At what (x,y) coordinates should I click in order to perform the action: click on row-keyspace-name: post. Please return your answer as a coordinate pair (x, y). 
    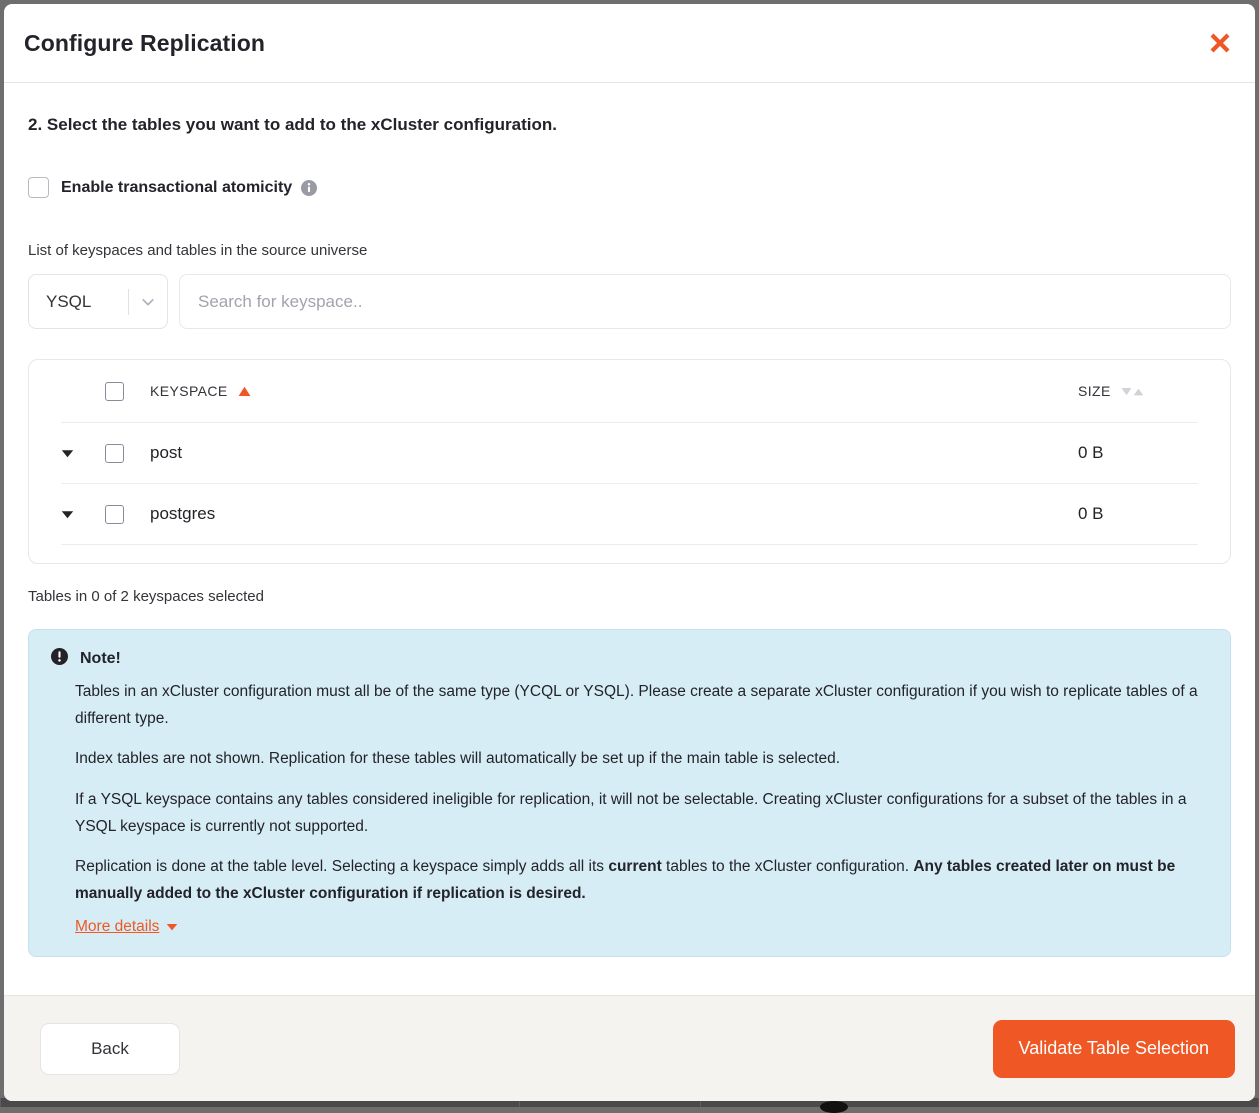
    Looking at the image, I should click on (166, 452).